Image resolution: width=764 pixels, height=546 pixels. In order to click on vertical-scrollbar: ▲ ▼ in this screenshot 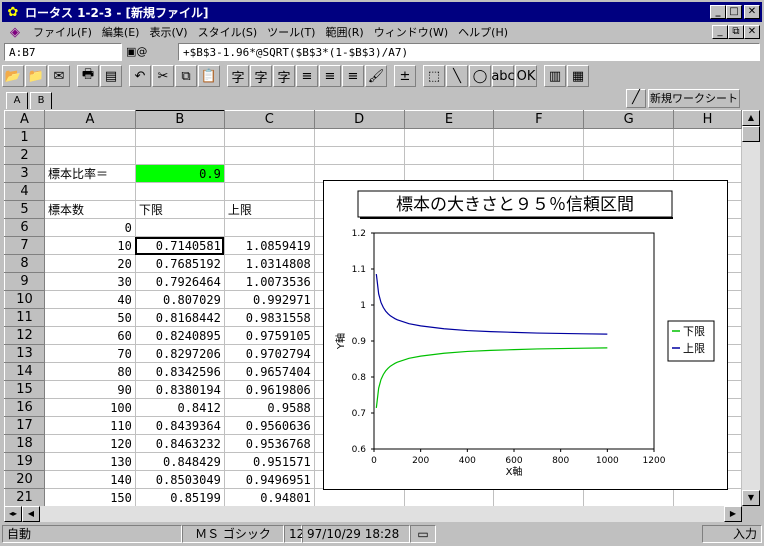, I will do `click(751, 308)`.